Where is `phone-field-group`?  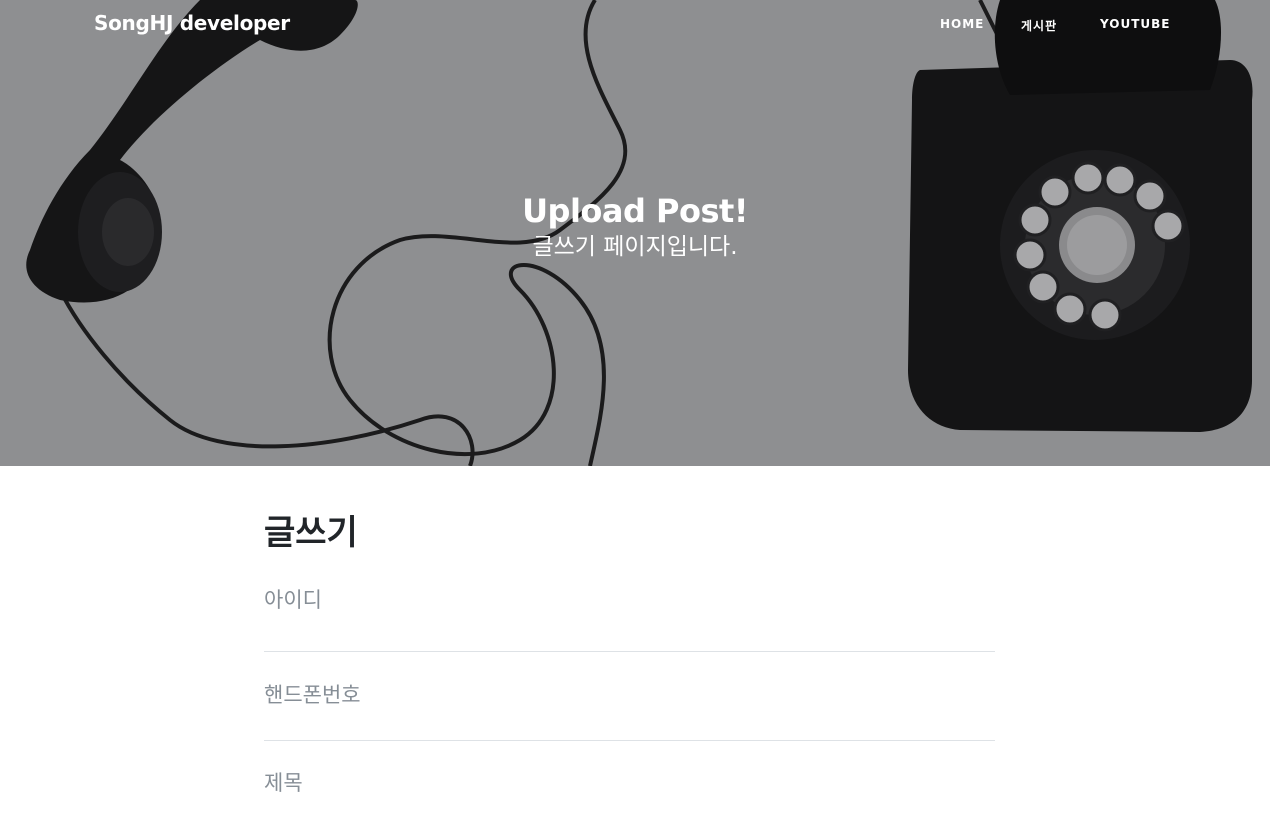
phone-field-group is located at coordinates (629, 696).